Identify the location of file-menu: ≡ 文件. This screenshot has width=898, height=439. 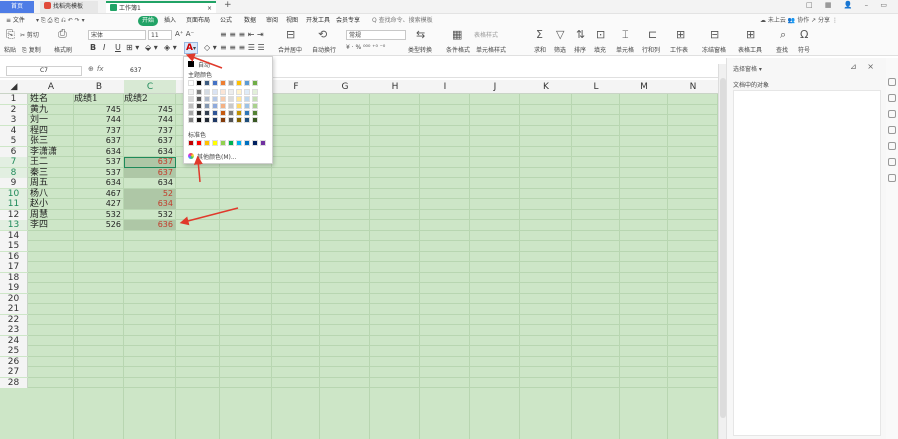
(15, 21).